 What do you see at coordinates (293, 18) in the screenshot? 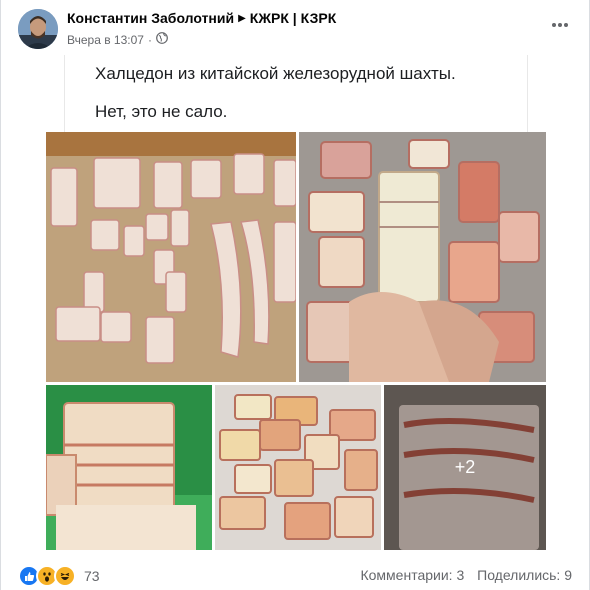
I see `group-name: КЖРК | КЗРК` at bounding box center [293, 18].